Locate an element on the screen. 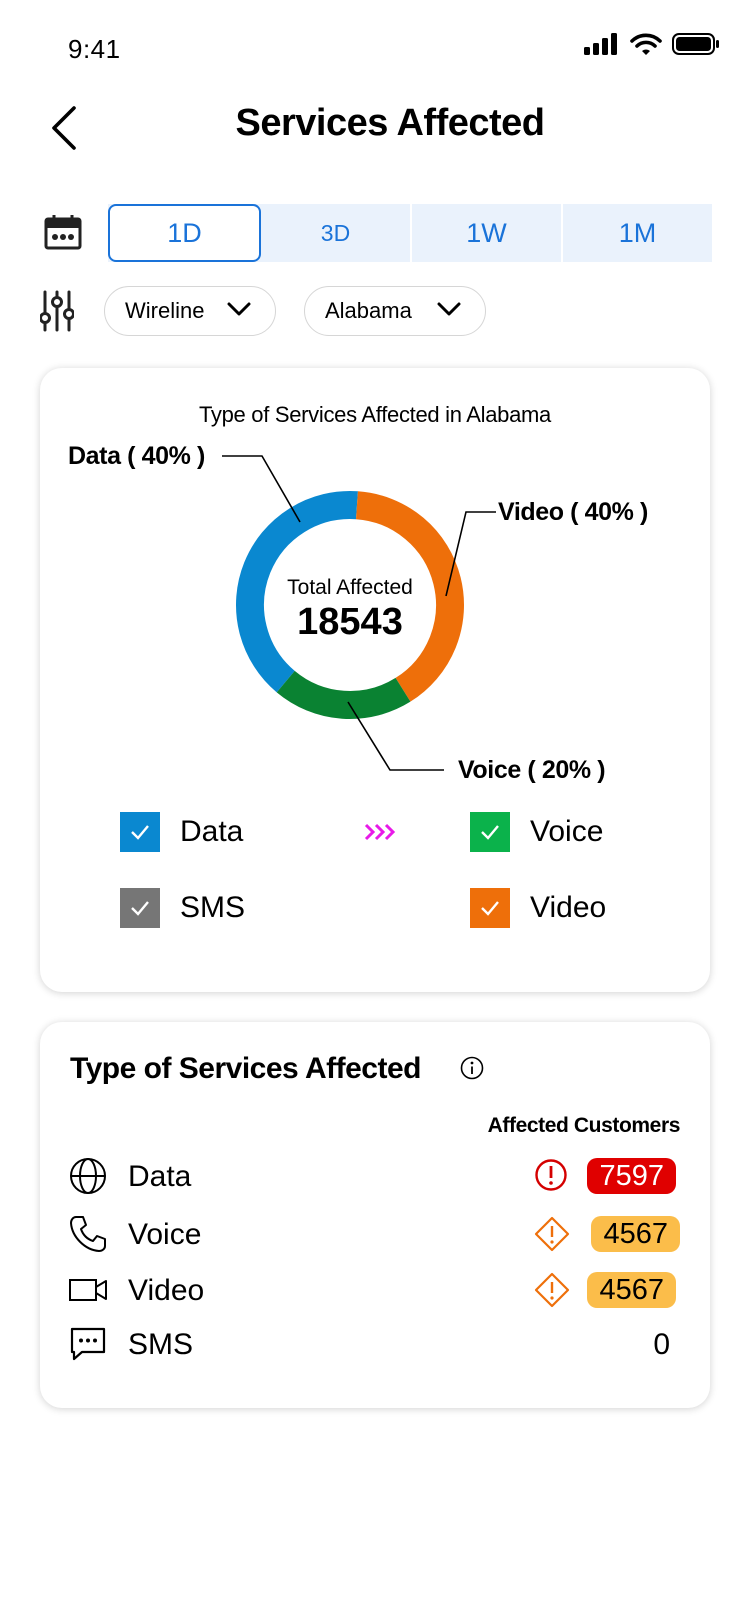  tab-3d: 3D is located at coordinates (336, 233).